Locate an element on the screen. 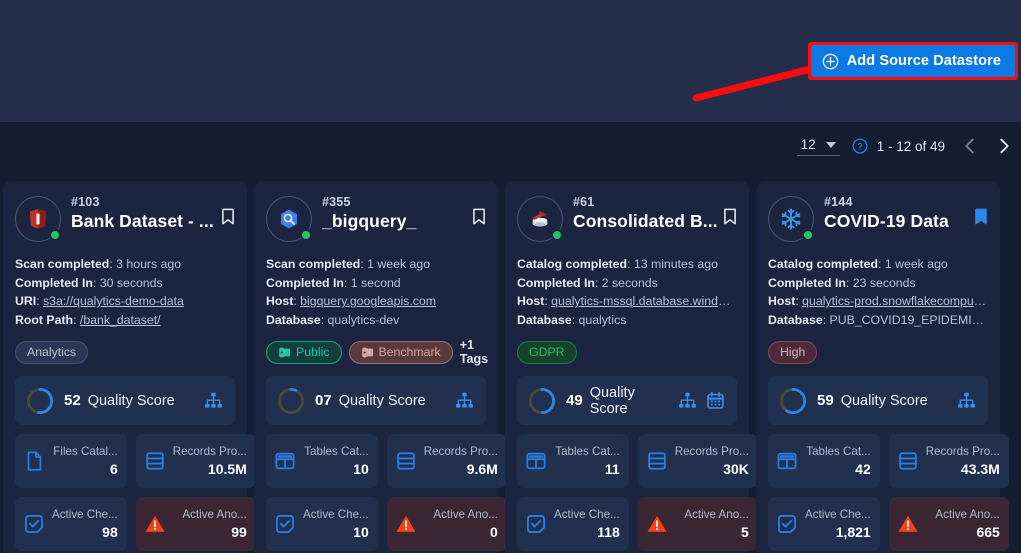  card-meta-row: Completed In: 2 seconds is located at coordinates (587, 282).